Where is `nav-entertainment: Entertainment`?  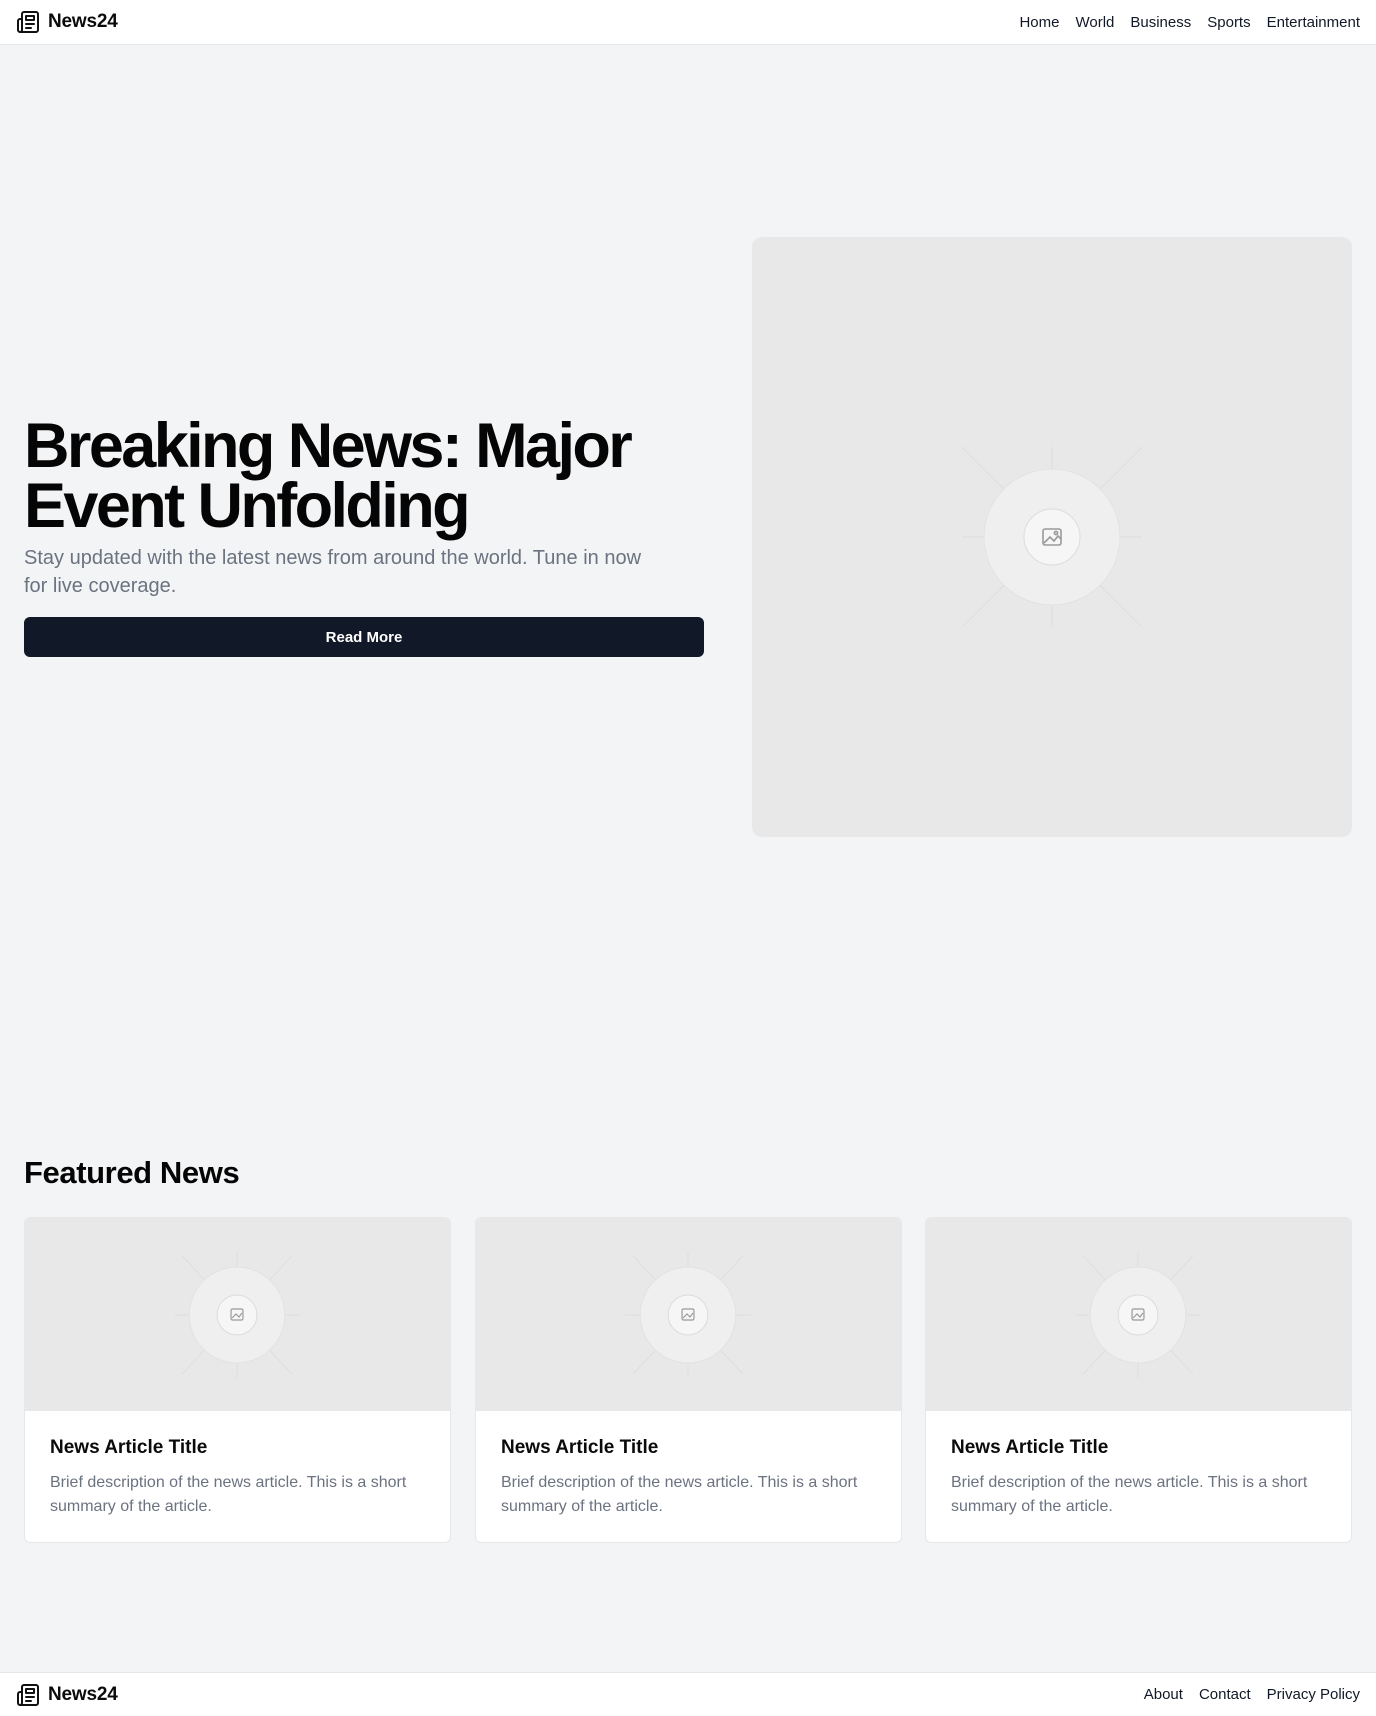 nav-entertainment: Entertainment is located at coordinates (1313, 22).